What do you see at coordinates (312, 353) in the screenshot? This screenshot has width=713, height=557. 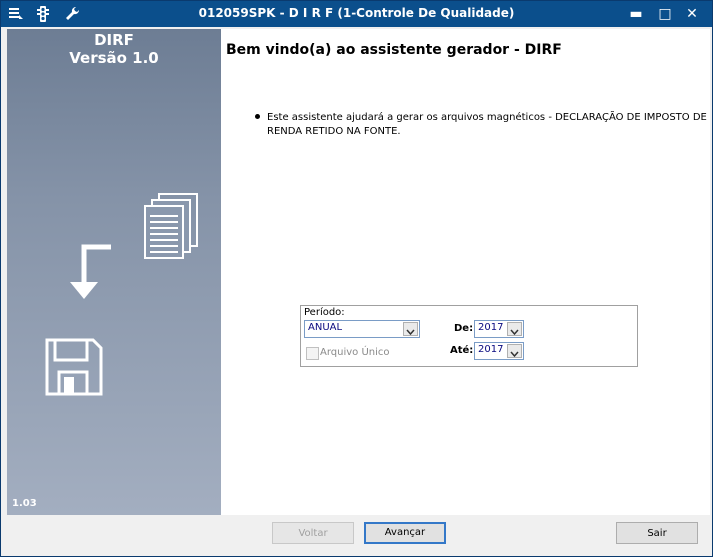 I see `single-file-checkbox` at bounding box center [312, 353].